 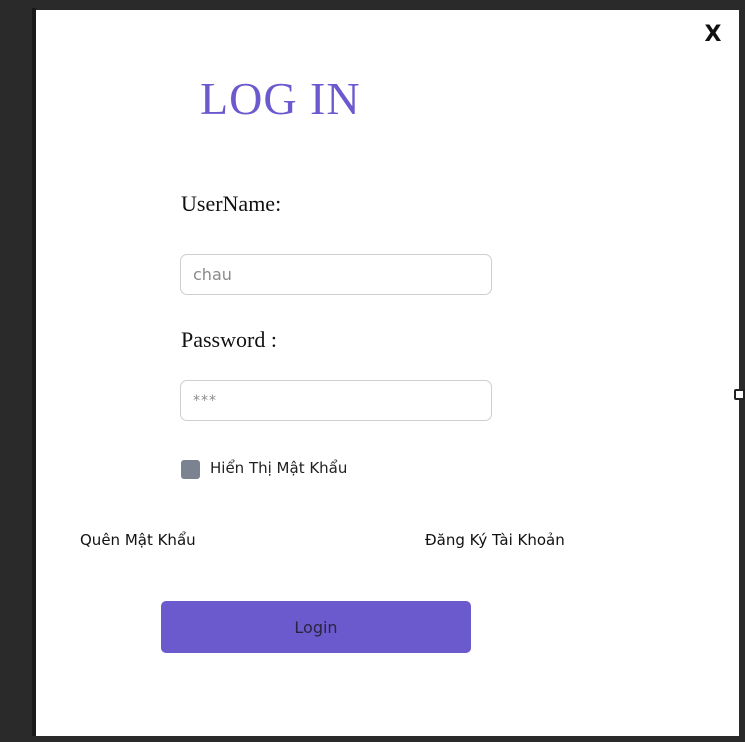 What do you see at coordinates (739, 394) in the screenshot?
I see `resize-handle` at bounding box center [739, 394].